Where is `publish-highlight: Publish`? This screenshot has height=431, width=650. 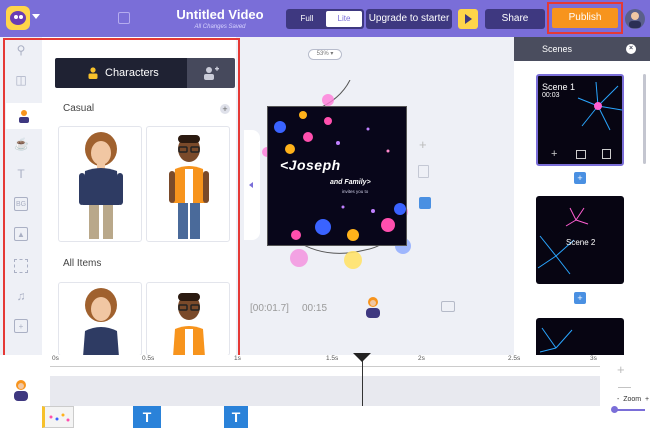
publish-highlight: Publish is located at coordinates (585, 18).